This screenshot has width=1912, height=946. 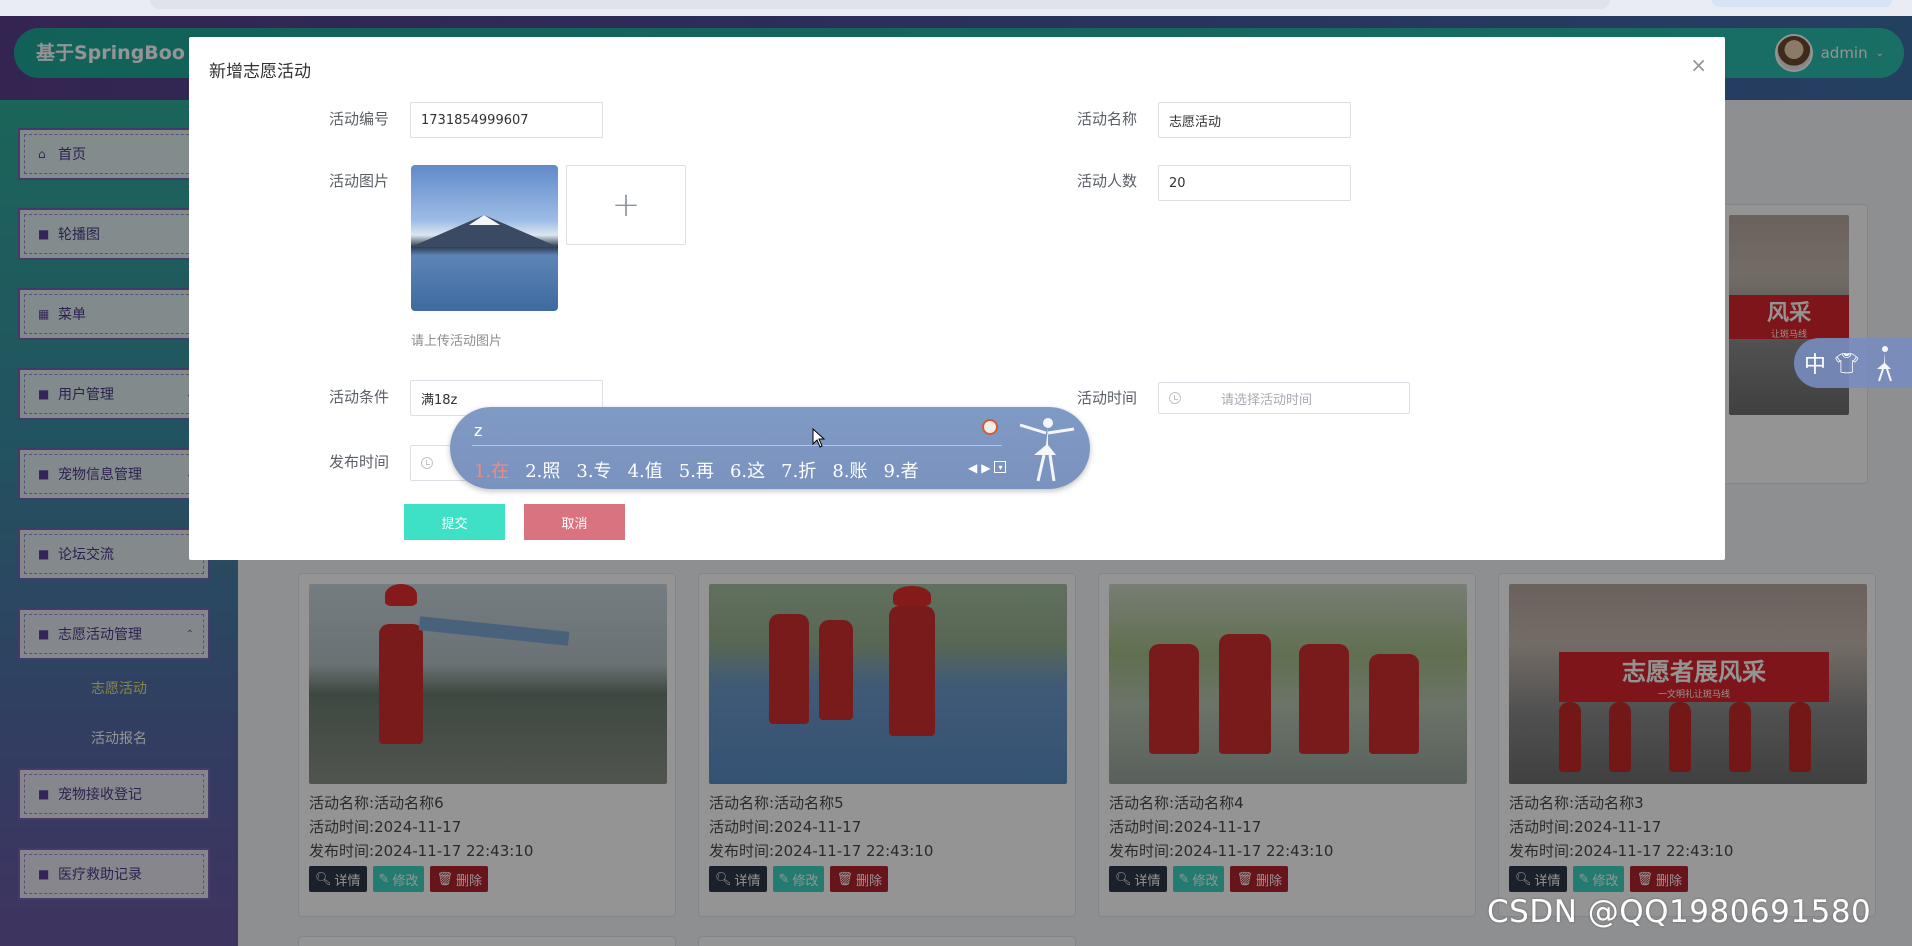 What do you see at coordinates (506, 120) in the screenshot?
I see `activity-code-input: 1731854999607` at bounding box center [506, 120].